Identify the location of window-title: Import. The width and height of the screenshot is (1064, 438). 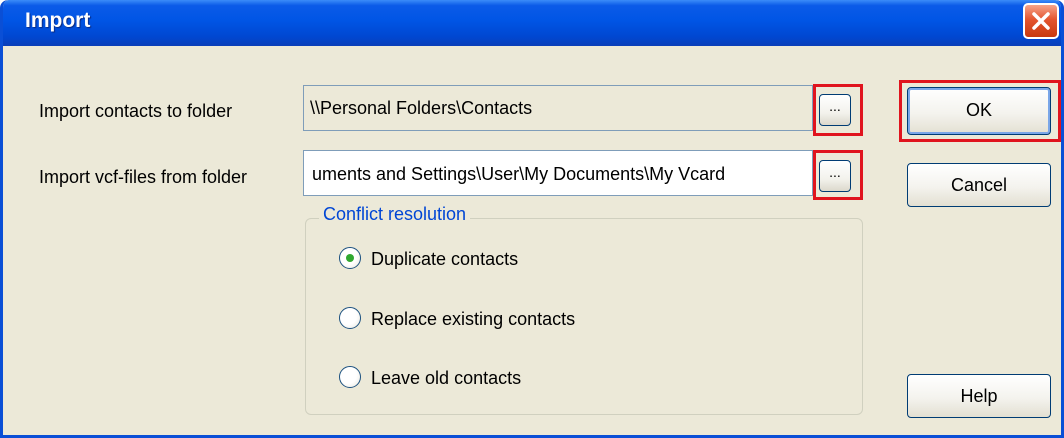
(58, 20).